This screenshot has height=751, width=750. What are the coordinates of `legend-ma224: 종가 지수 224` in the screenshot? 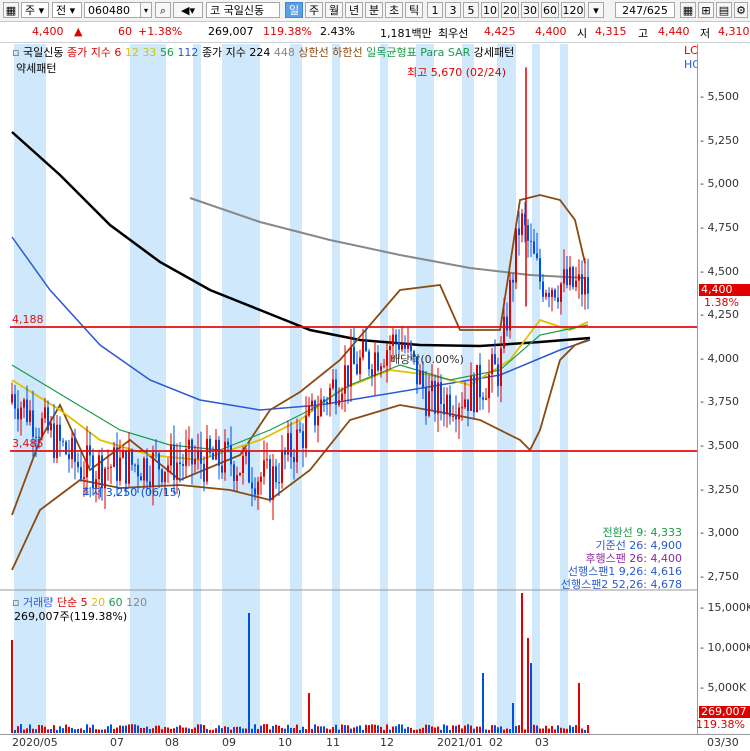 It's located at (236, 52).